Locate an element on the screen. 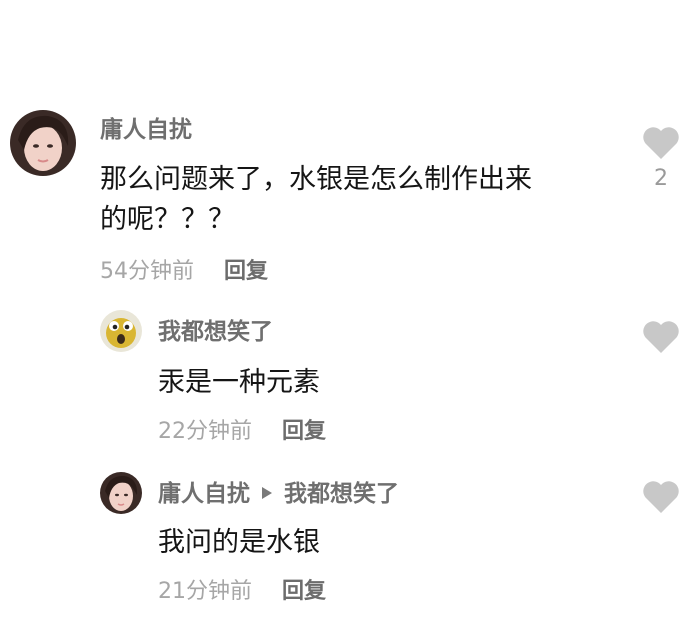  comment-username: 庸人自扰 is located at coordinates (146, 130).